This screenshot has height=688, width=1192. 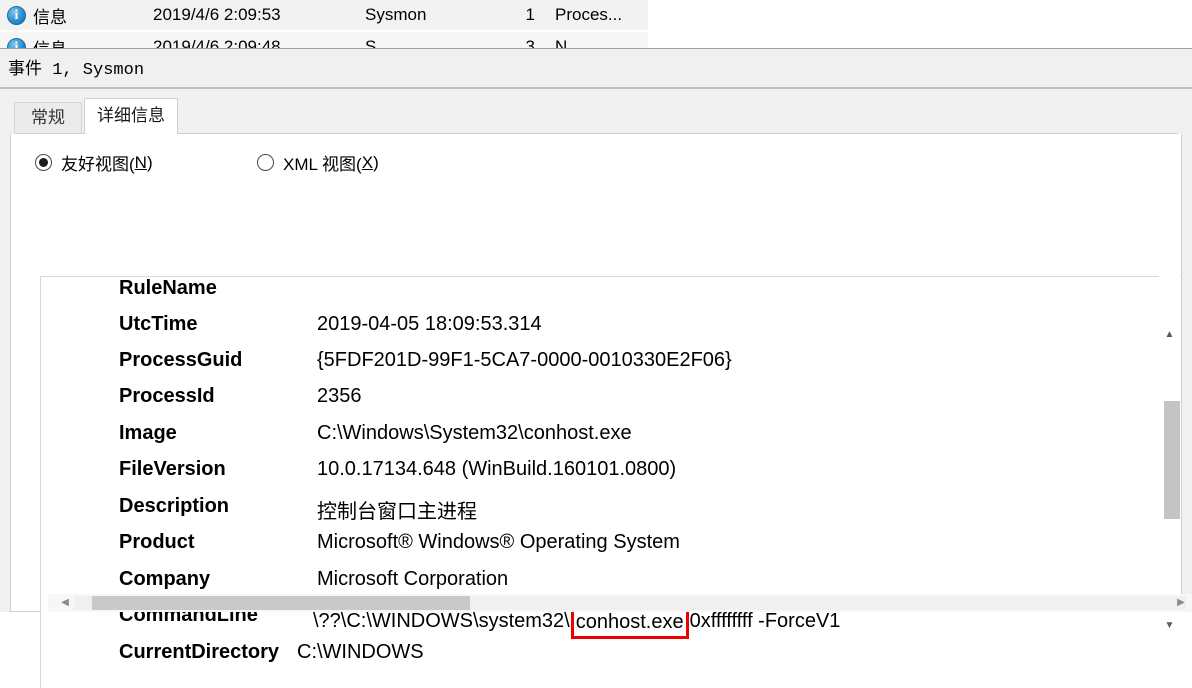 I want to click on tab-baseline, so click(x=596, y=133).